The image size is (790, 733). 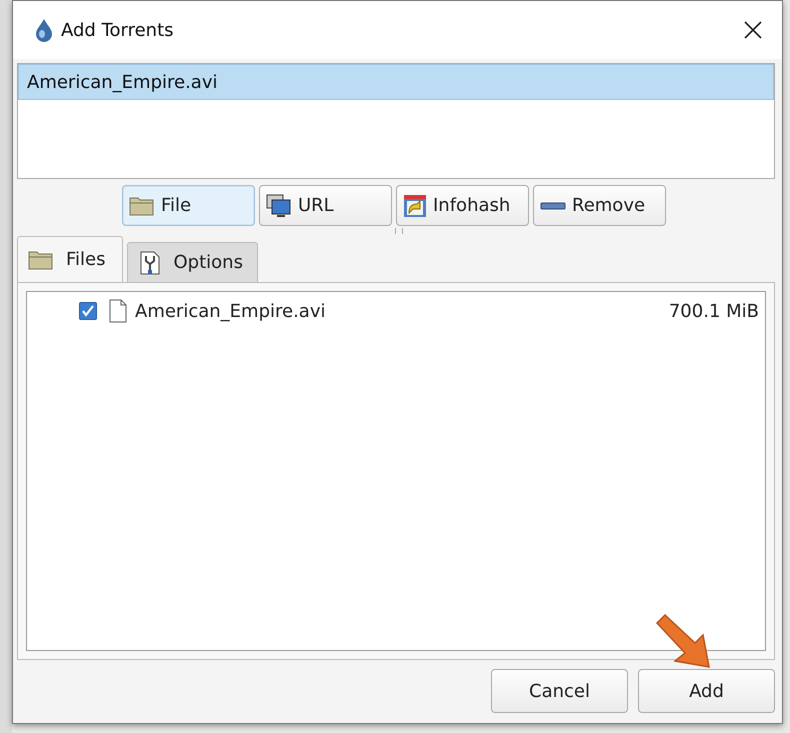 What do you see at coordinates (192, 262) in the screenshot?
I see `tab: Options` at bounding box center [192, 262].